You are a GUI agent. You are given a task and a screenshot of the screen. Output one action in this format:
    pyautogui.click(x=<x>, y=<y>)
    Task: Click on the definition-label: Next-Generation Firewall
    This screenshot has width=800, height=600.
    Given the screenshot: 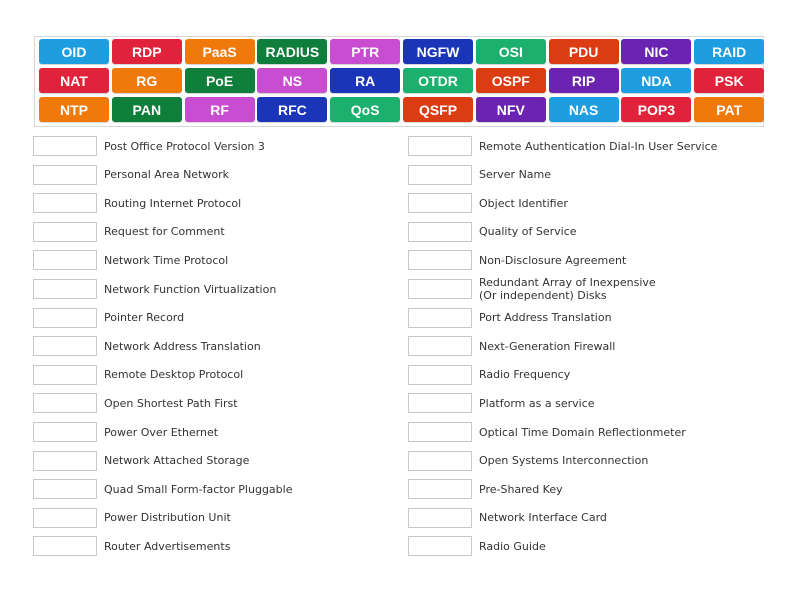 What is the action you would take?
    pyautogui.click(x=547, y=346)
    